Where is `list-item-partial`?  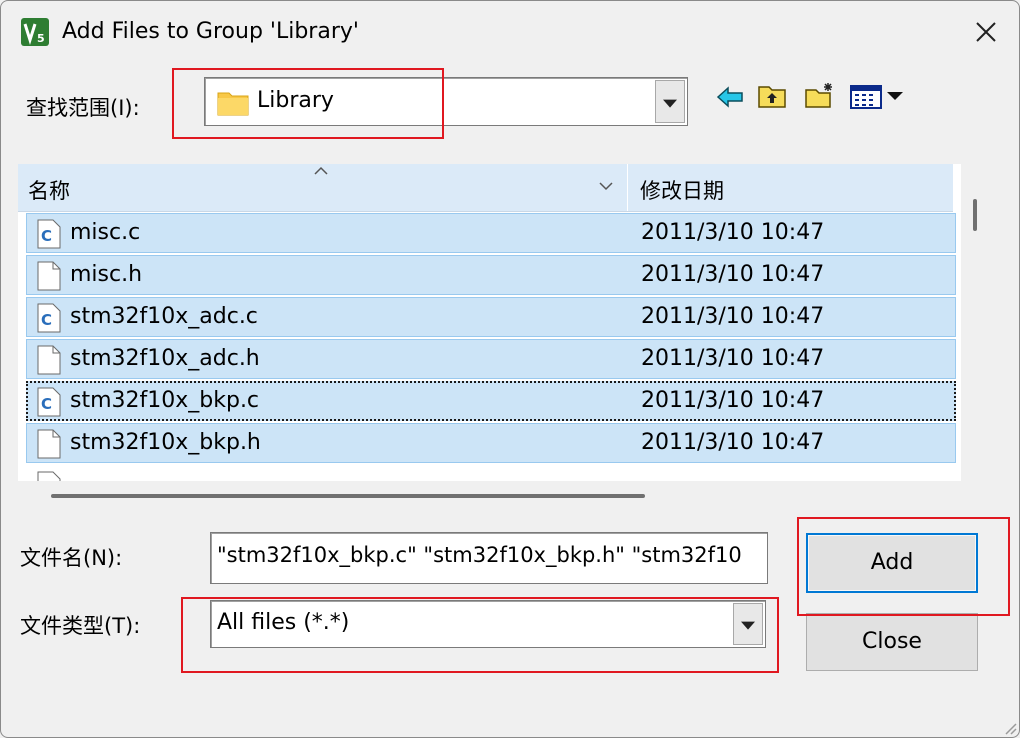
list-item-partial is located at coordinates (491, 473).